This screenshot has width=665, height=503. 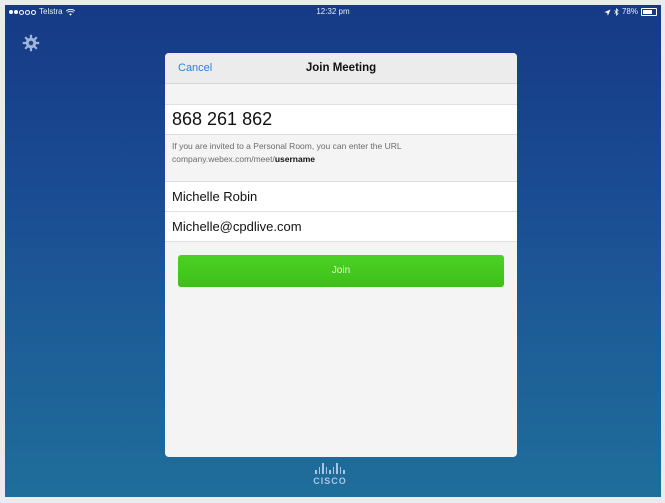 I want to click on hint-username: username, so click(x=295, y=159).